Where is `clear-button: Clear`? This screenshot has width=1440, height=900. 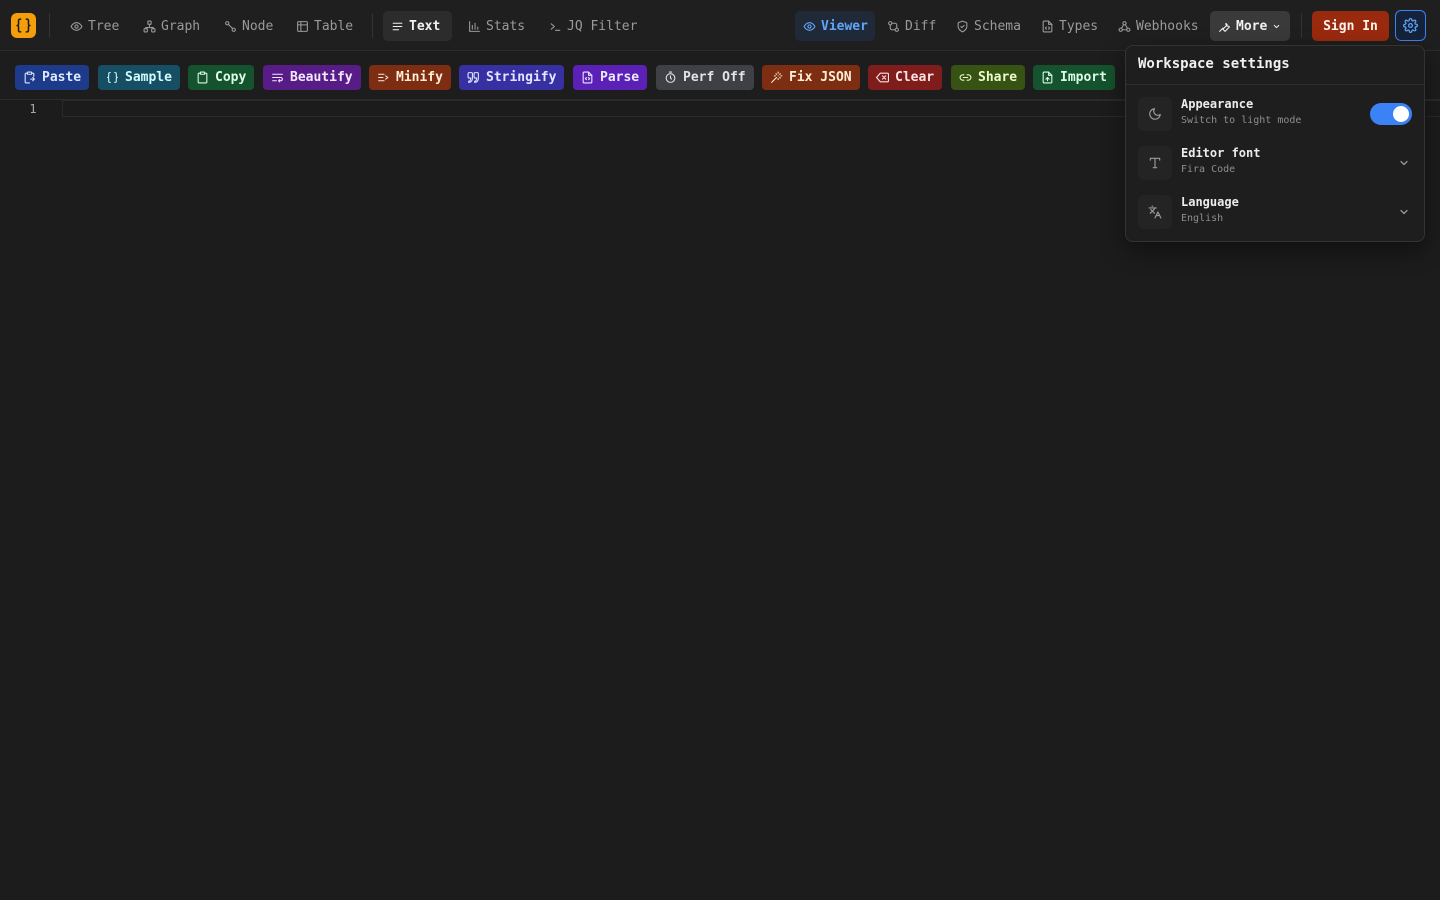 clear-button: Clear is located at coordinates (905, 77).